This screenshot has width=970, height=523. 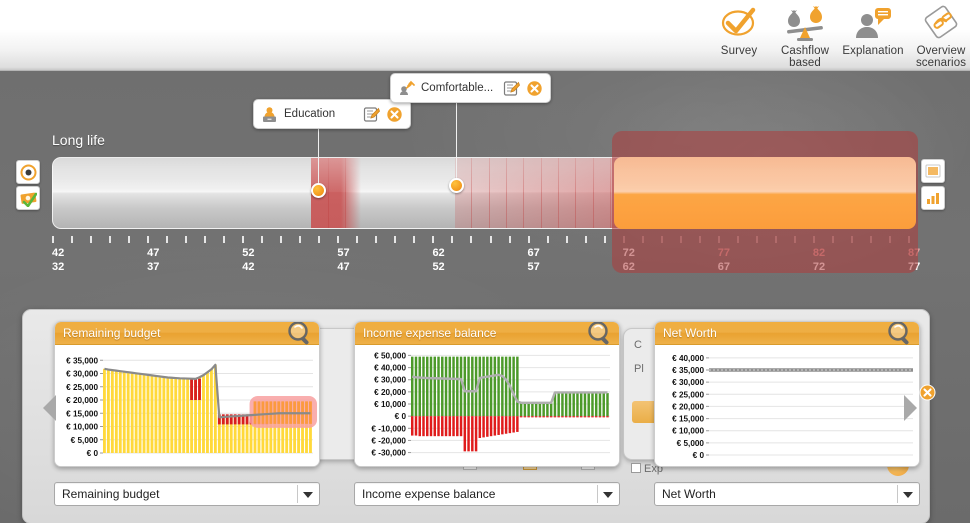 I want to click on list-view-icon, so click(x=933, y=171).